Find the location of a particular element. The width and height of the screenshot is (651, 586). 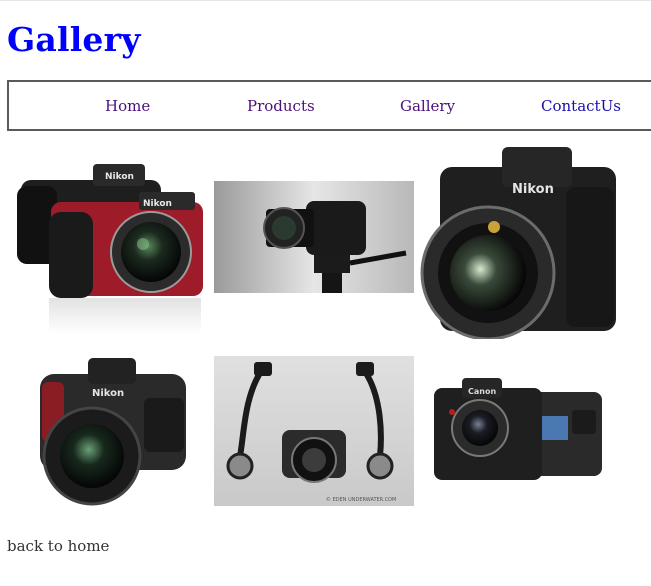

gallery-photo-canon: Canon is located at coordinates (518, 431).